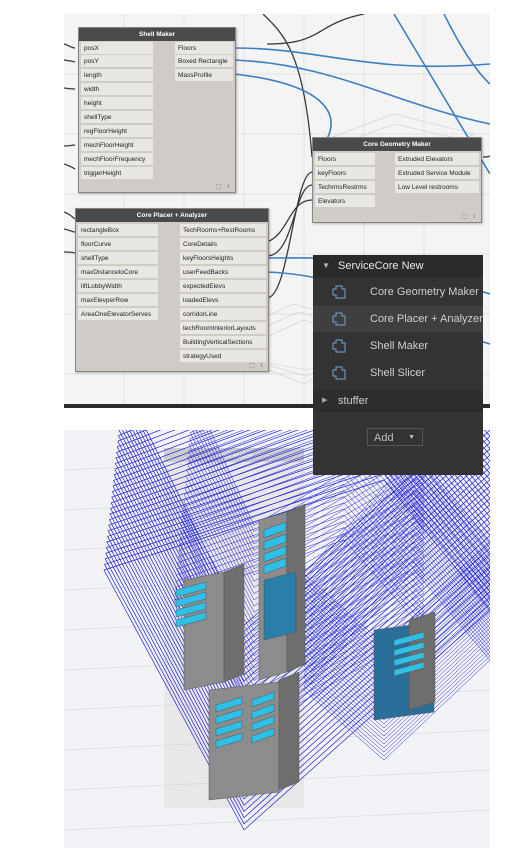  I want to click on output-port: loadedElevs, so click(223, 300).